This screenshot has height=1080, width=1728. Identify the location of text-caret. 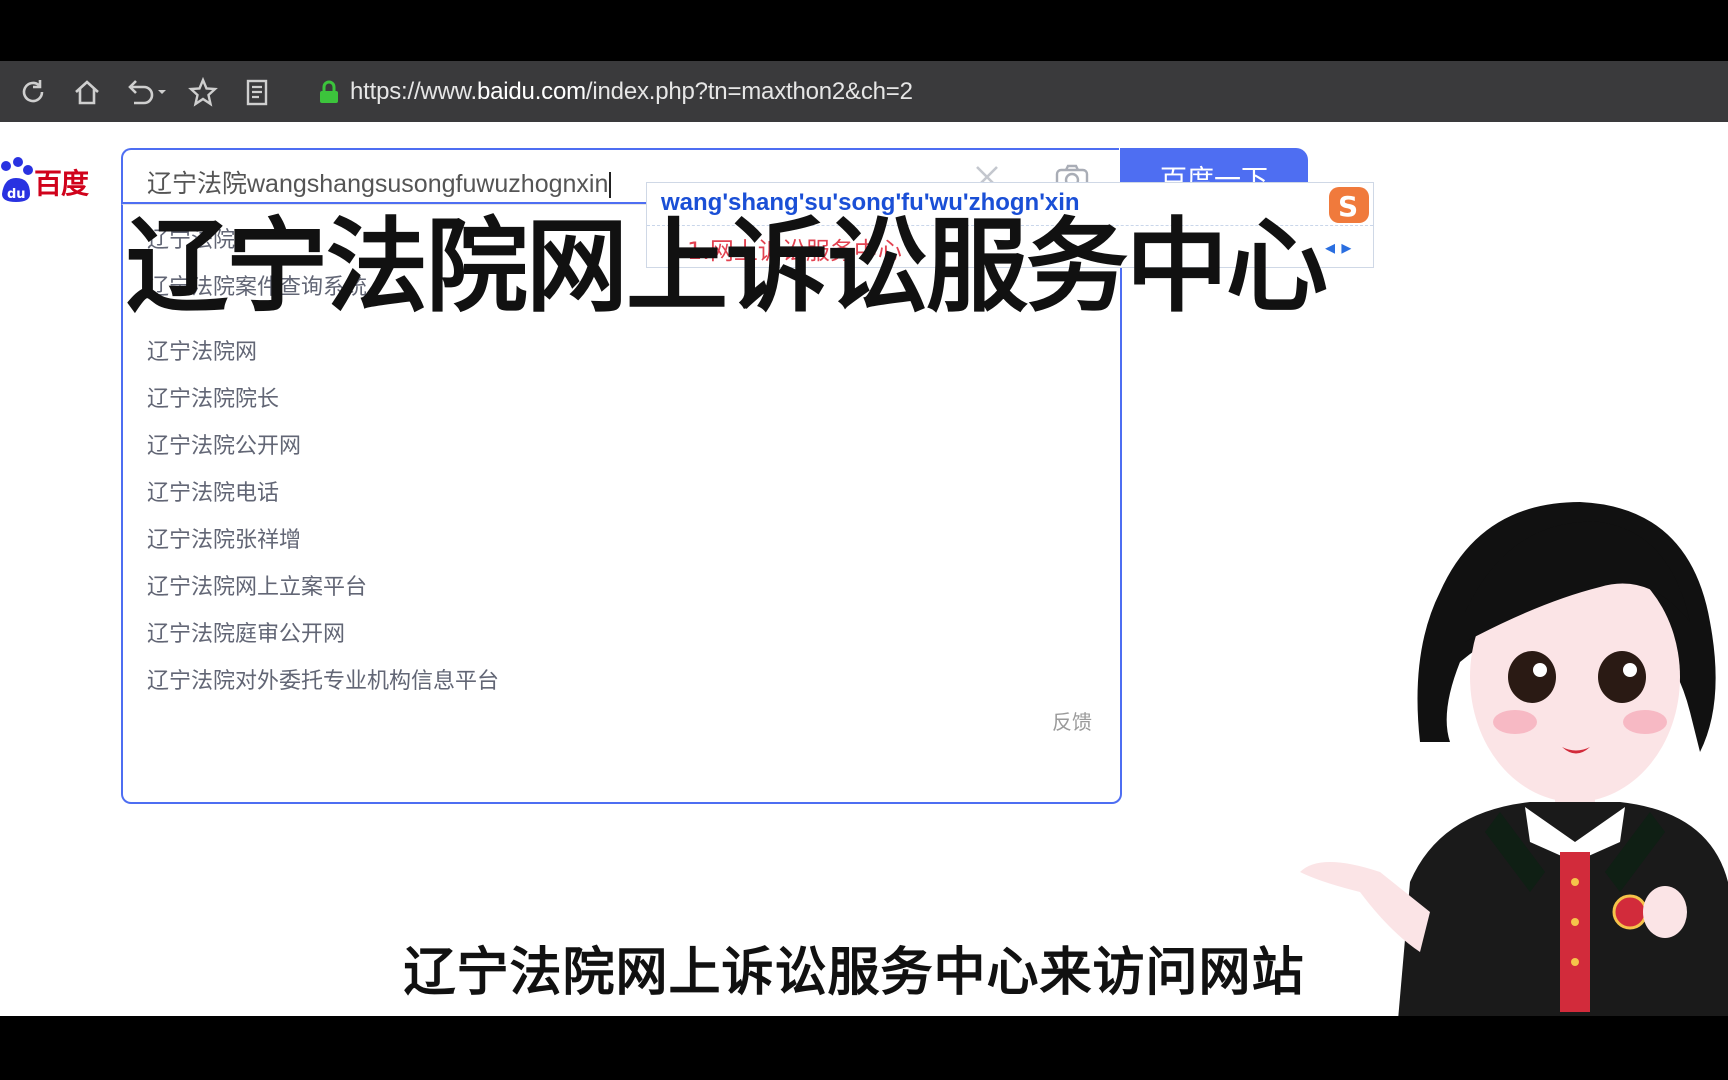
(610, 185).